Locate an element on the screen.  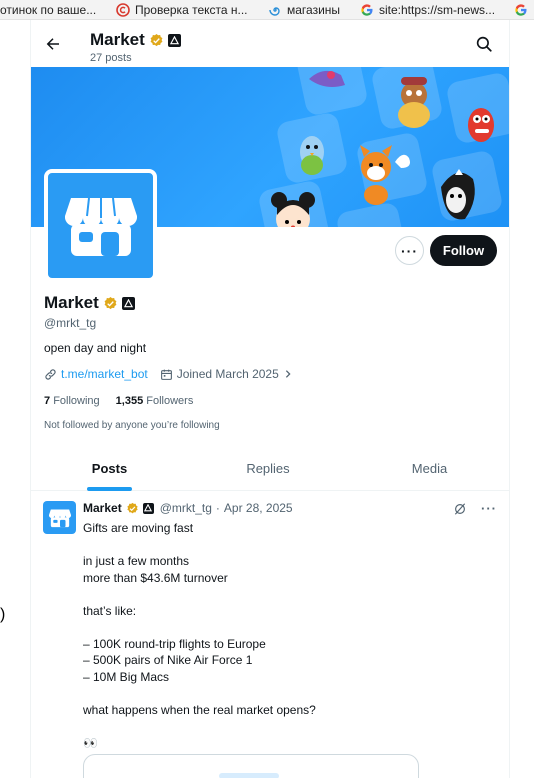
edge-glyph: ) is located at coordinates (3, 614).